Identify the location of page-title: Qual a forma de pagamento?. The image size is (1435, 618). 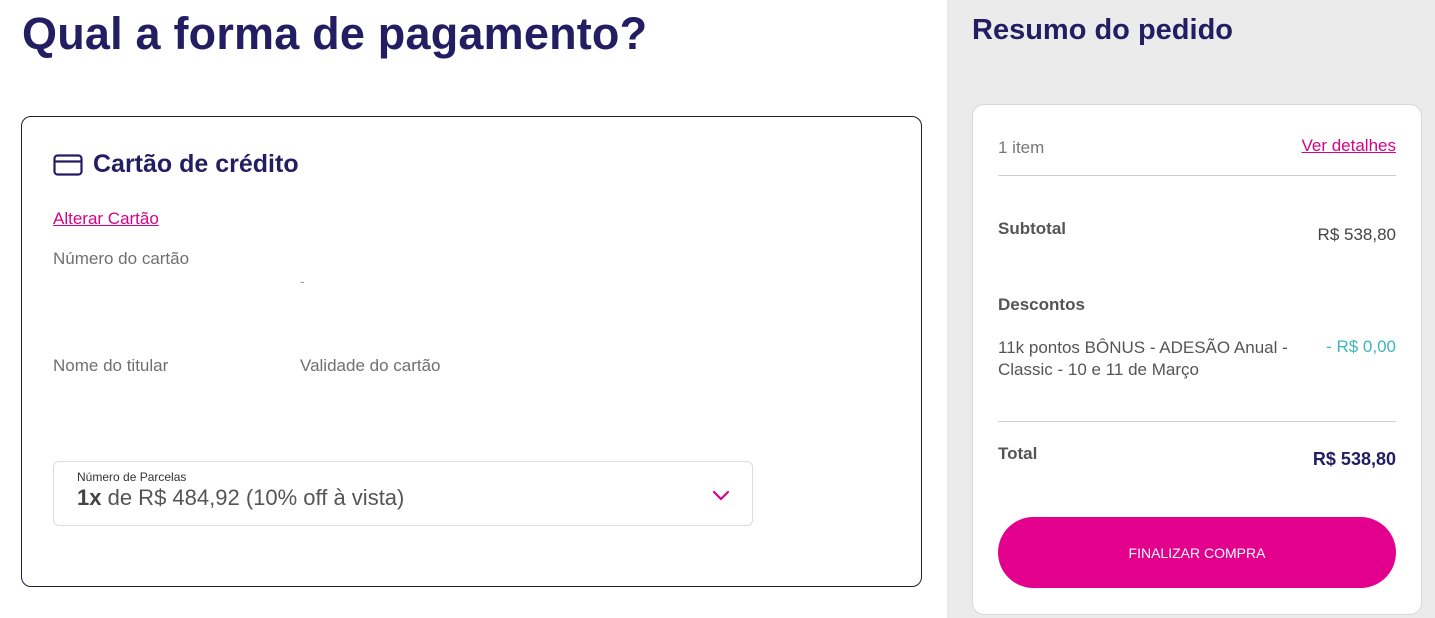
(335, 33).